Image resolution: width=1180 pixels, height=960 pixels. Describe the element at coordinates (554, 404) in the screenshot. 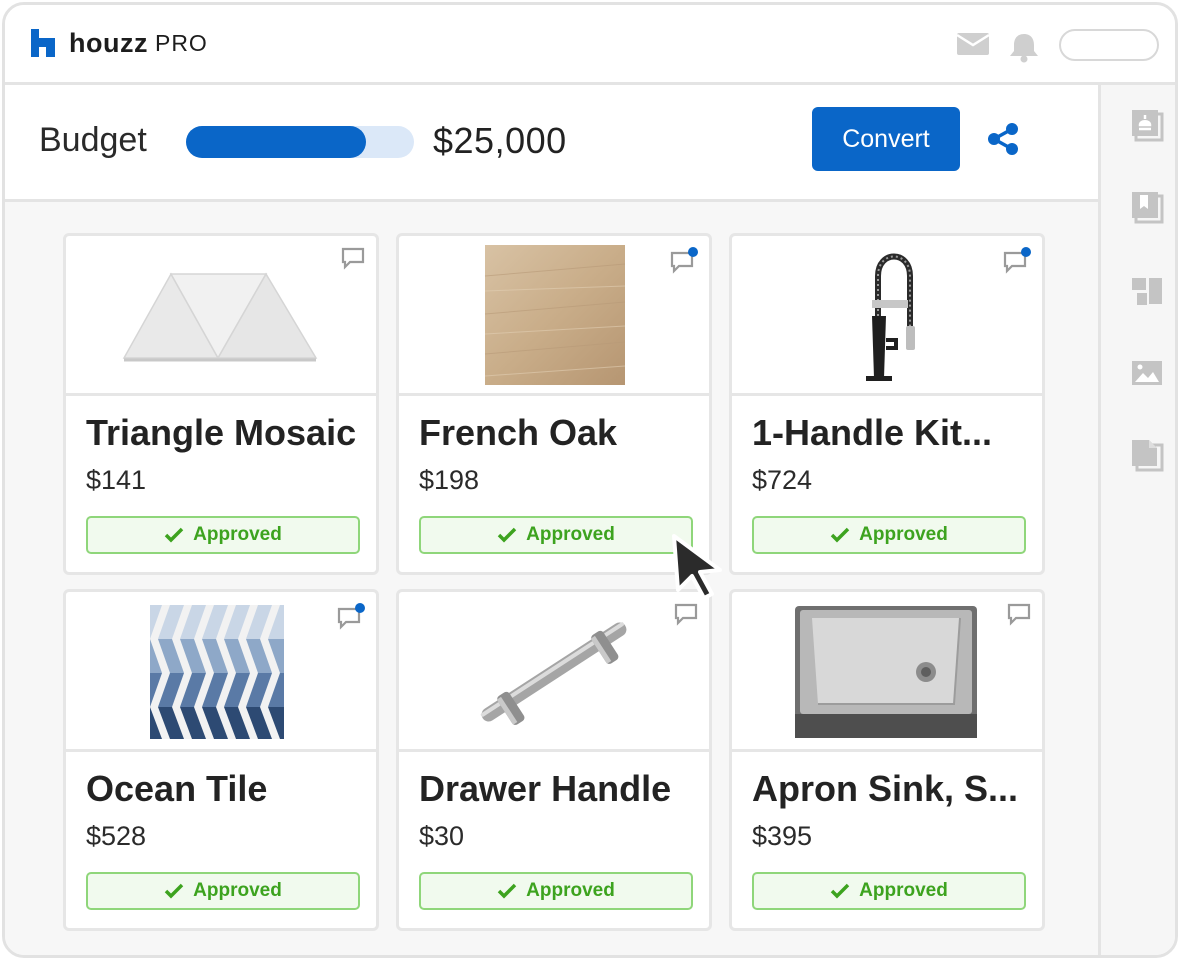

I see `product-card: French Oak $198 Approved` at that location.